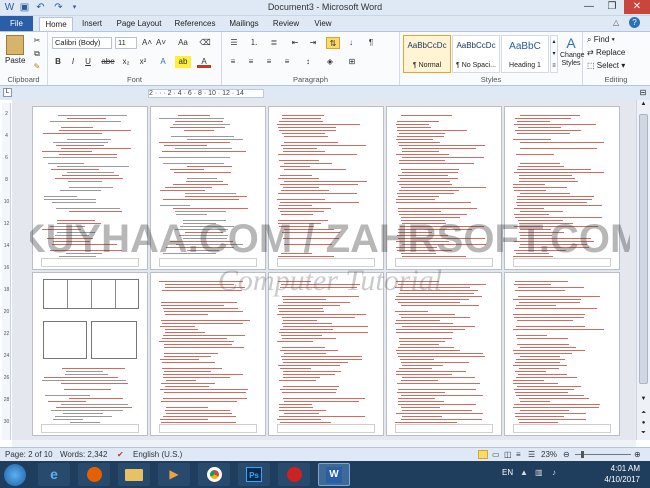 The height and width of the screenshot is (488, 650). What do you see at coordinates (566, 454) in the screenshot?
I see `zoom-out-icon: ⊖` at bounding box center [566, 454].